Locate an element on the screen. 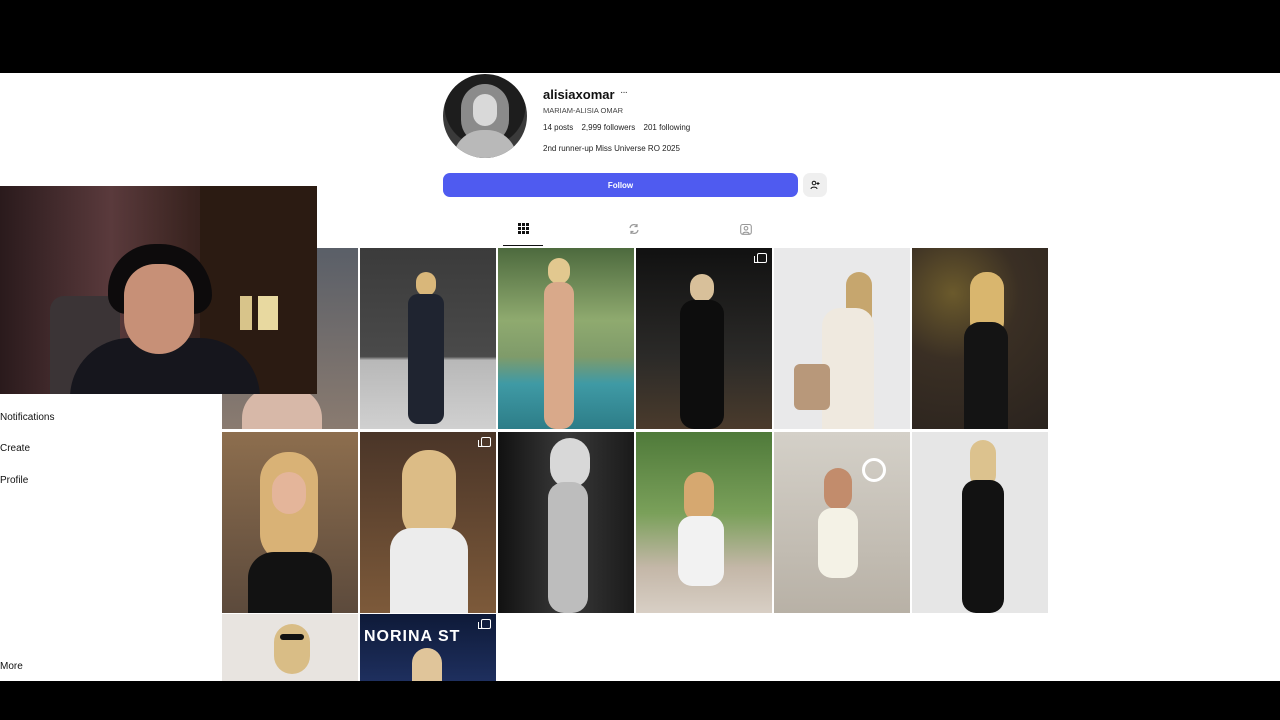 The image size is (1280, 720). webcam-overlay is located at coordinates (158, 290).